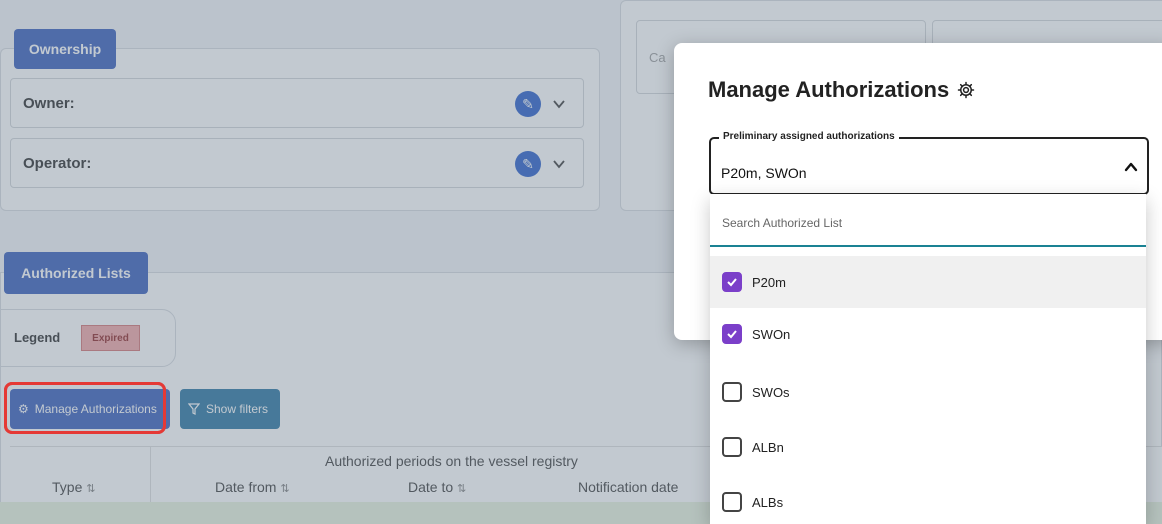 The height and width of the screenshot is (524, 1162). Describe the element at coordinates (966, 90) in the screenshot. I see `gear-icon` at that location.